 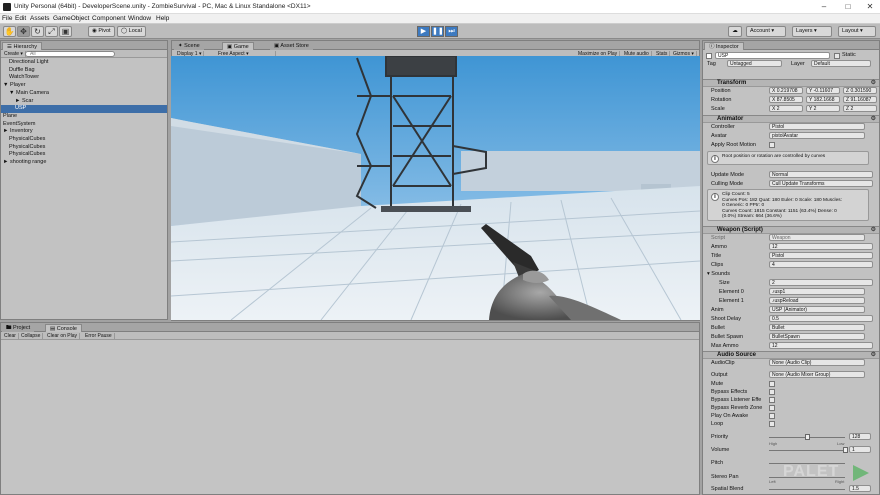 I want to click on bypass-listener-checkbox, so click(x=772, y=400).